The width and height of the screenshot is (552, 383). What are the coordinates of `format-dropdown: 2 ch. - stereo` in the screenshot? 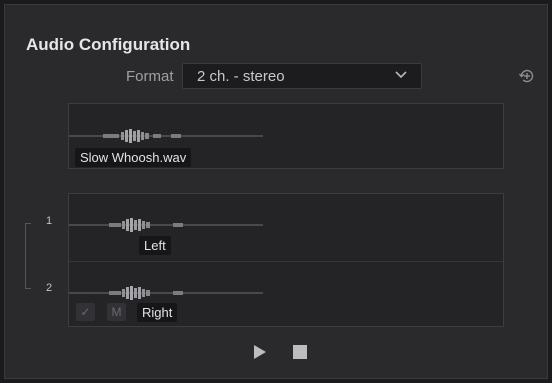 It's located at (302, 76).